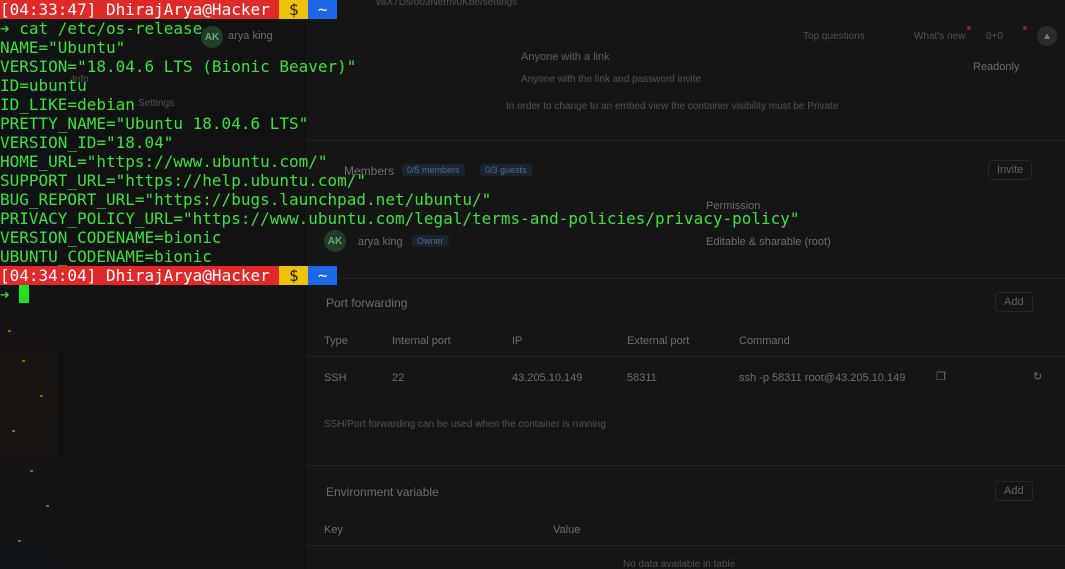 The width and height of the screenshot is (1065, 569). I want to click on output-line: VERSION_CODENAME=bionic, so click(111, 237).